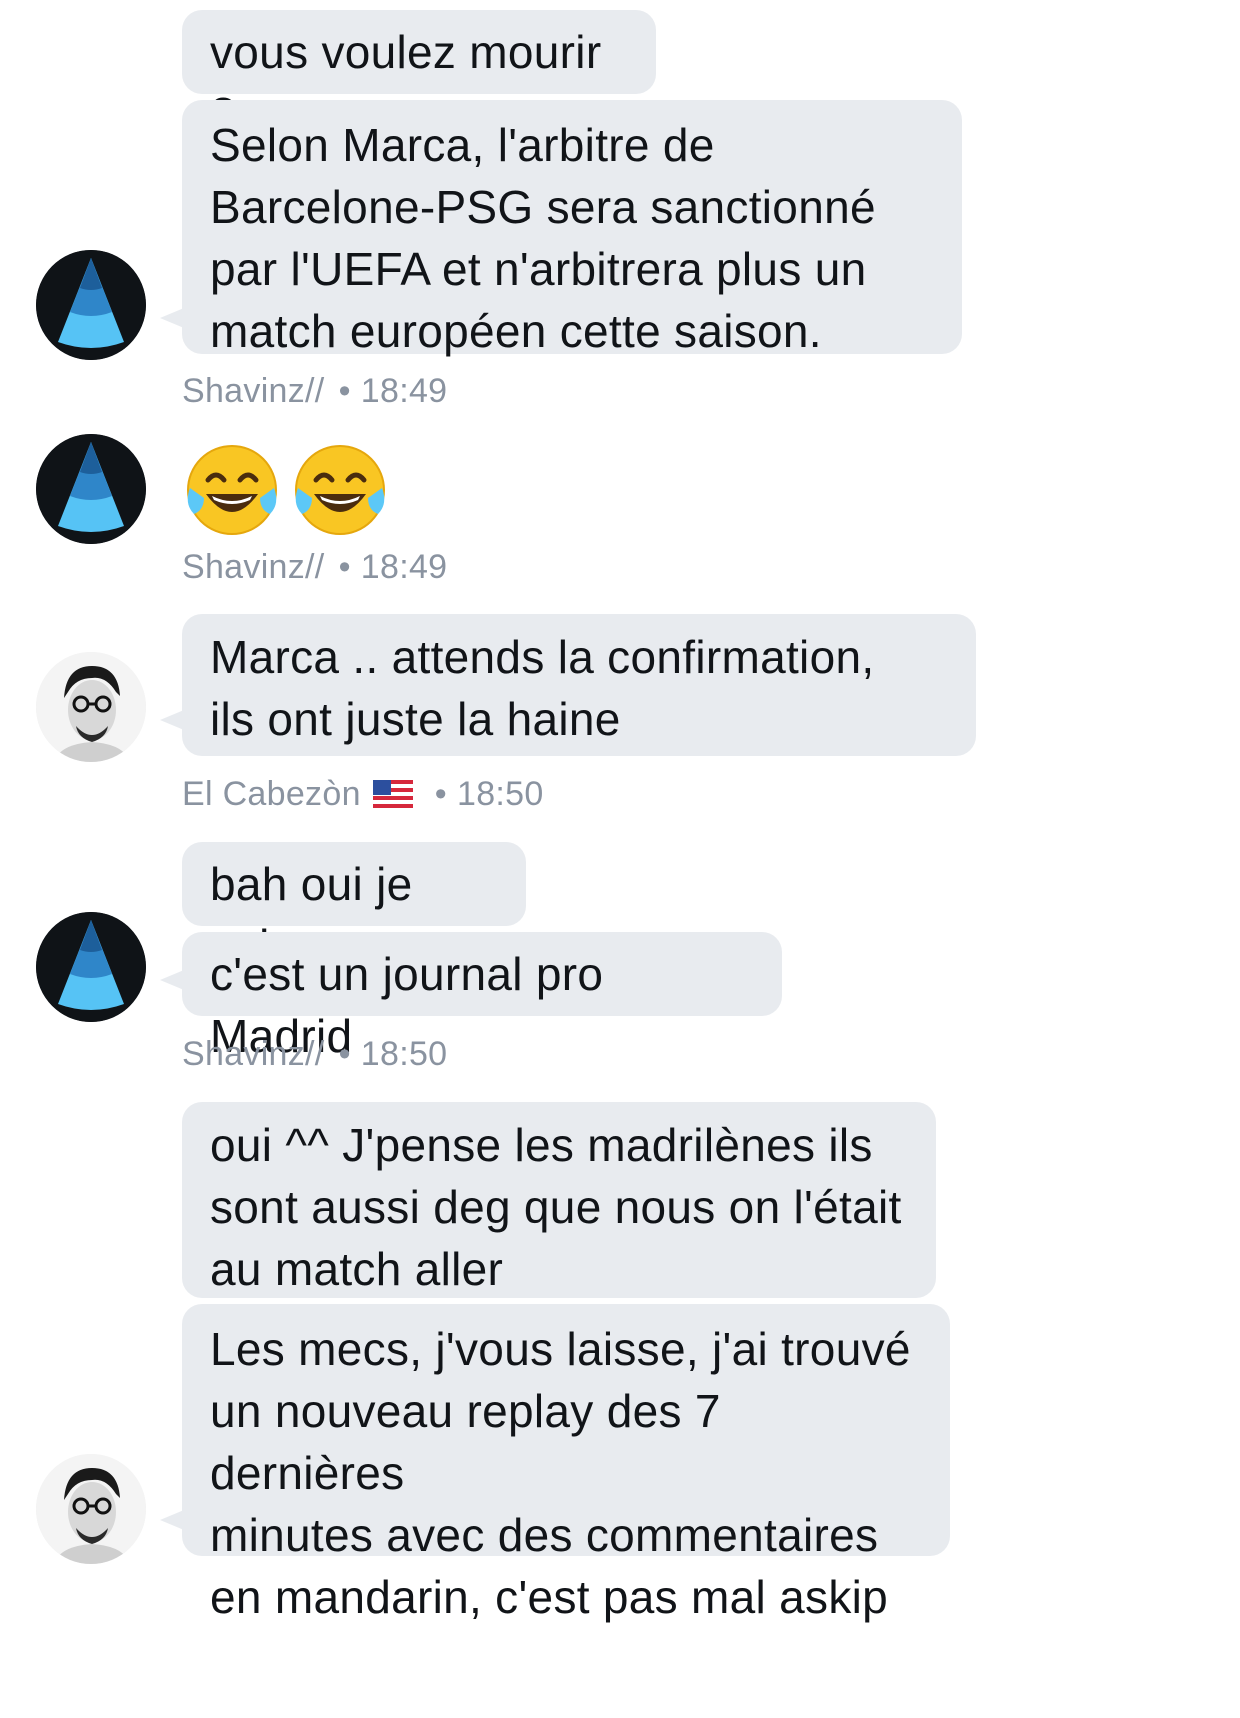  Describe the element at coordinates (363, 794) in the screenshot. I see `message-meta: El Cabezòn • 18:50` at that location.